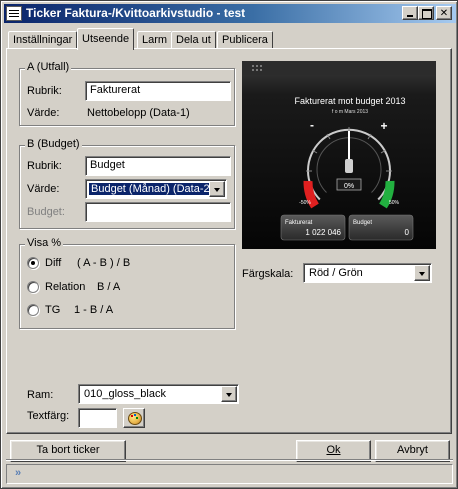 The height and width of the screenshot is (489, 458). Describe the element at coordinates (18, 473) in the screenshot. I see `status-expand-icon: »` at that location.